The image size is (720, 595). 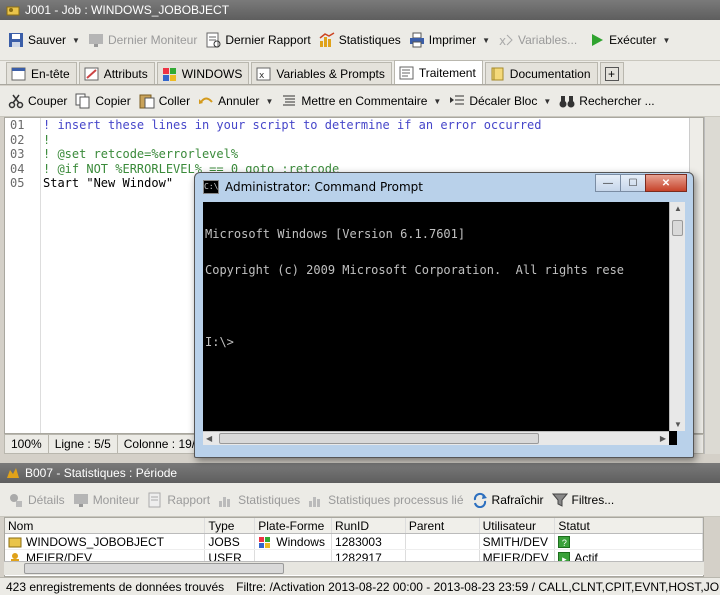 What do you see at coordinates (443, 525) in the screenshot?
I see `column-header: Parent` at bounding box center [443, 525].